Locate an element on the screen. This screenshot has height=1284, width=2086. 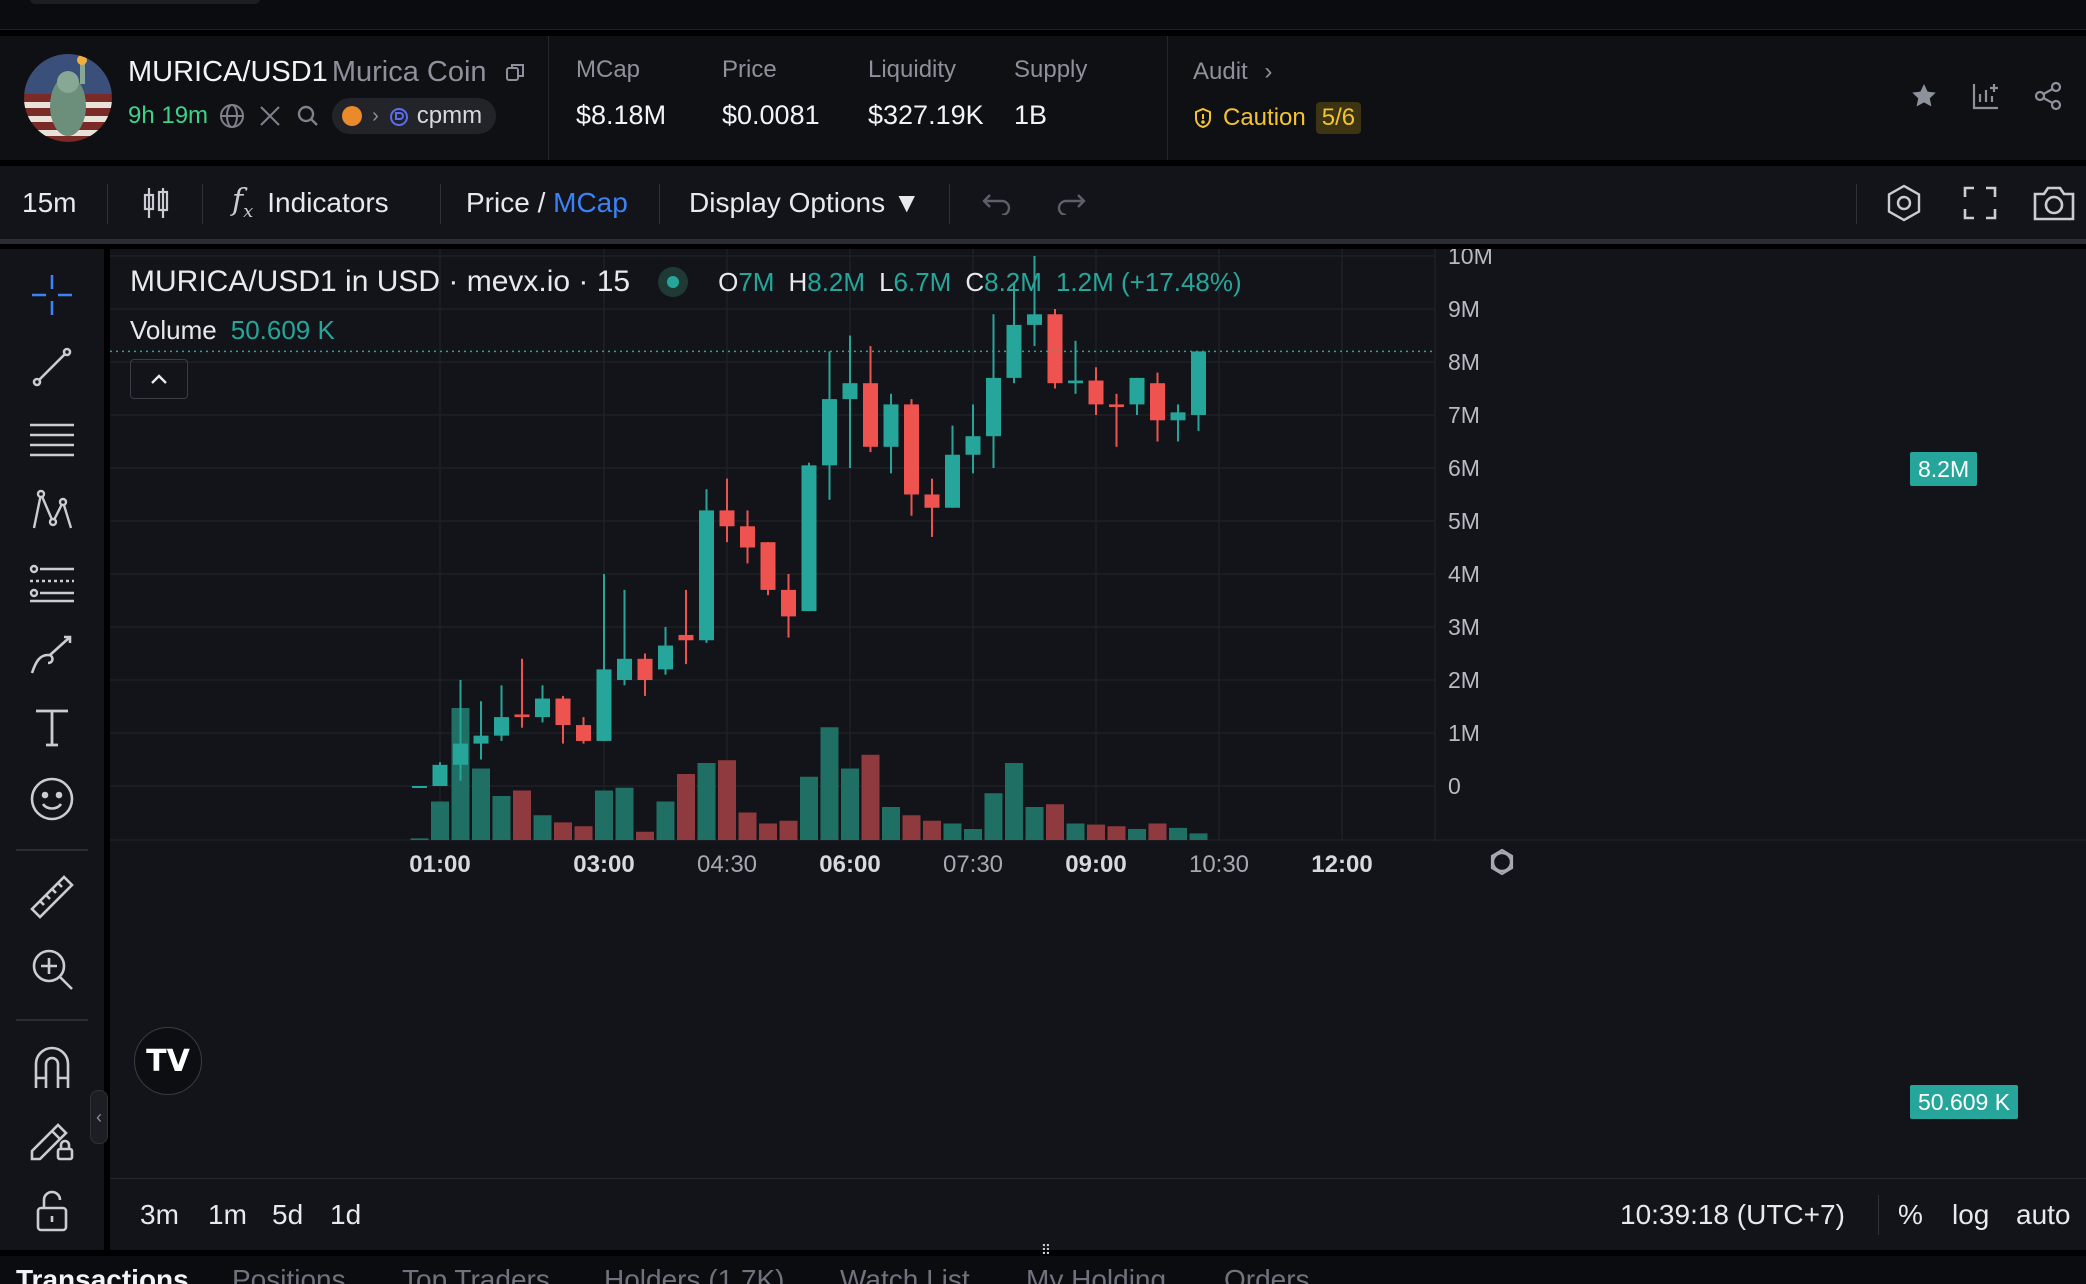
y-tick-label: 0 is located at coordinates (1454, 786).